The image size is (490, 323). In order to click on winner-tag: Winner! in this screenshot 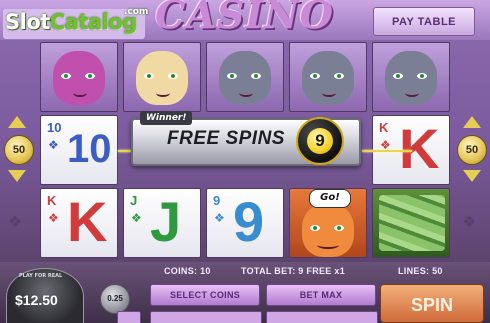, I will do `click(166, 118)`.